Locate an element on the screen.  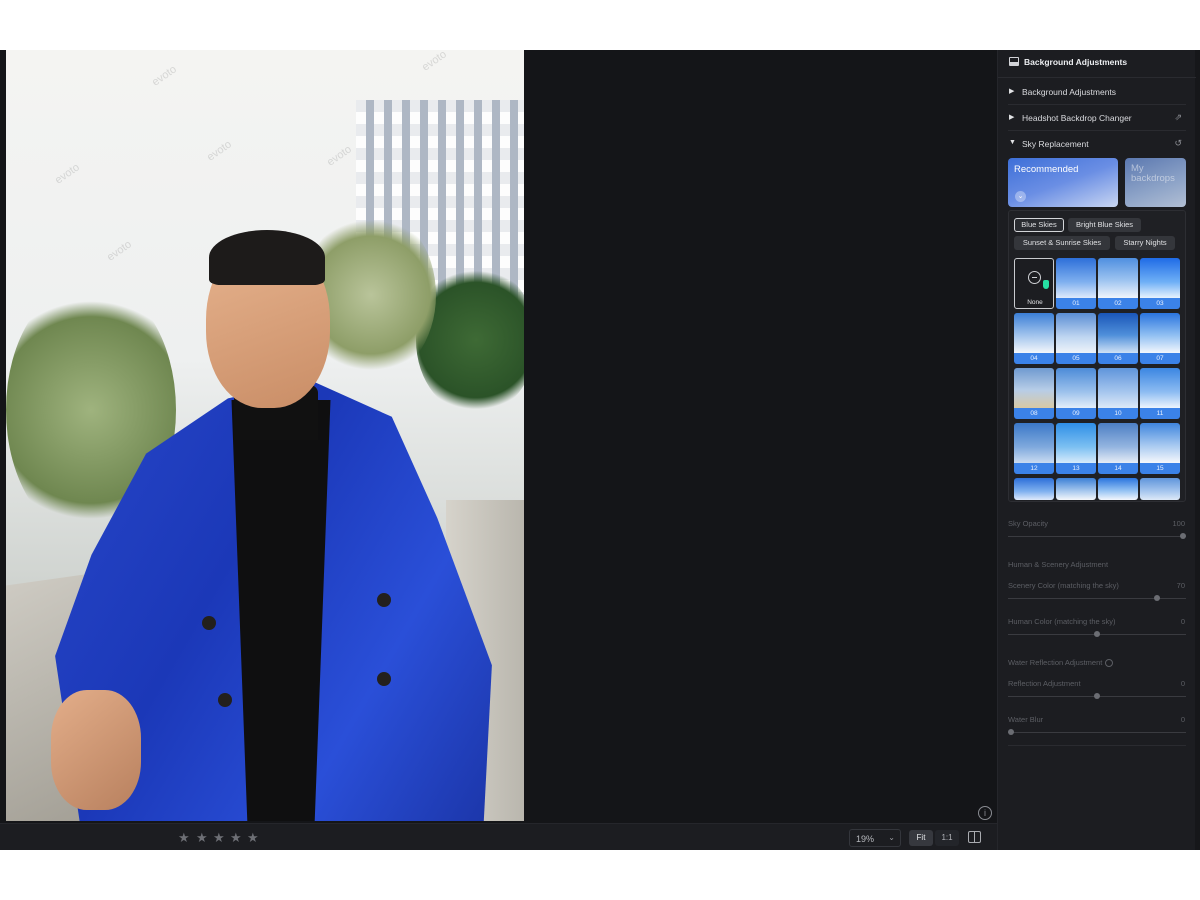
sky-thumbnail: 15 is located at coordinates (1160, 448).